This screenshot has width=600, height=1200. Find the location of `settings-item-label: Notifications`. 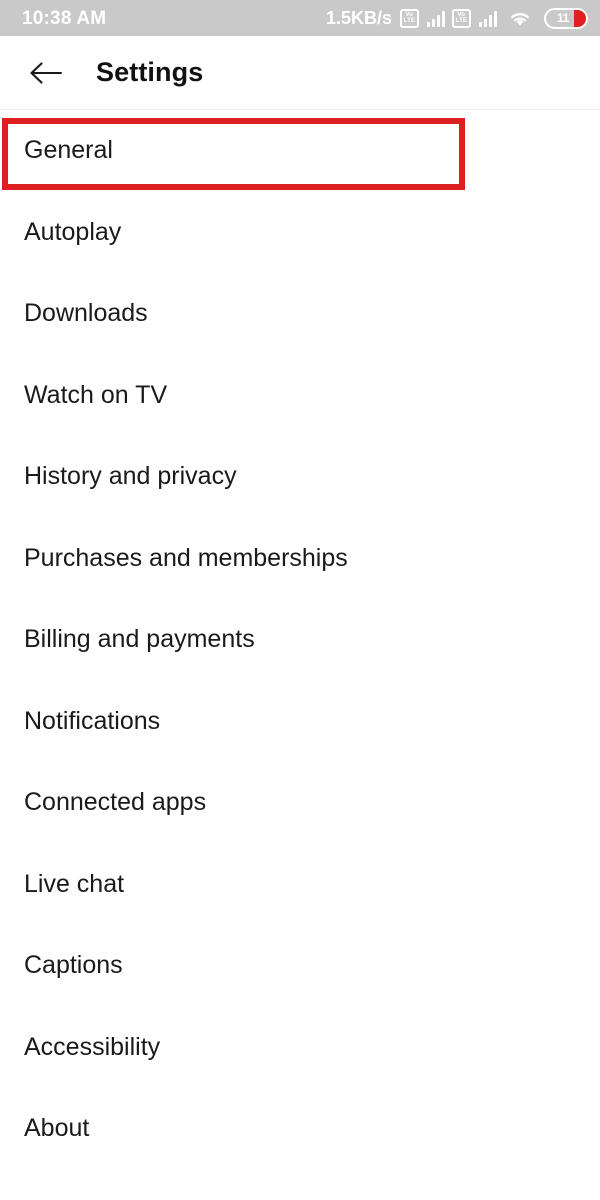

settings-item-label: Notifications is located at coordinates (92, 720).